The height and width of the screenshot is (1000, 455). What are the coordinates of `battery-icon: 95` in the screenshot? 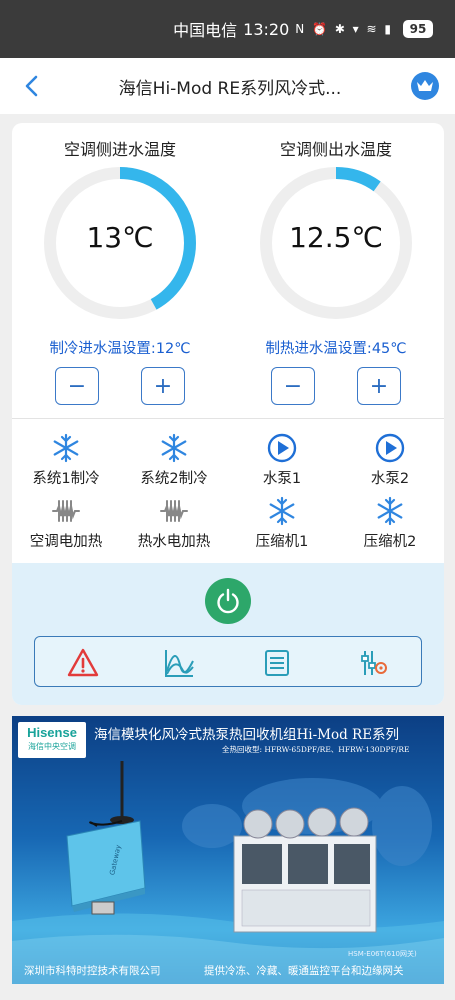 It's located at (418, 29).